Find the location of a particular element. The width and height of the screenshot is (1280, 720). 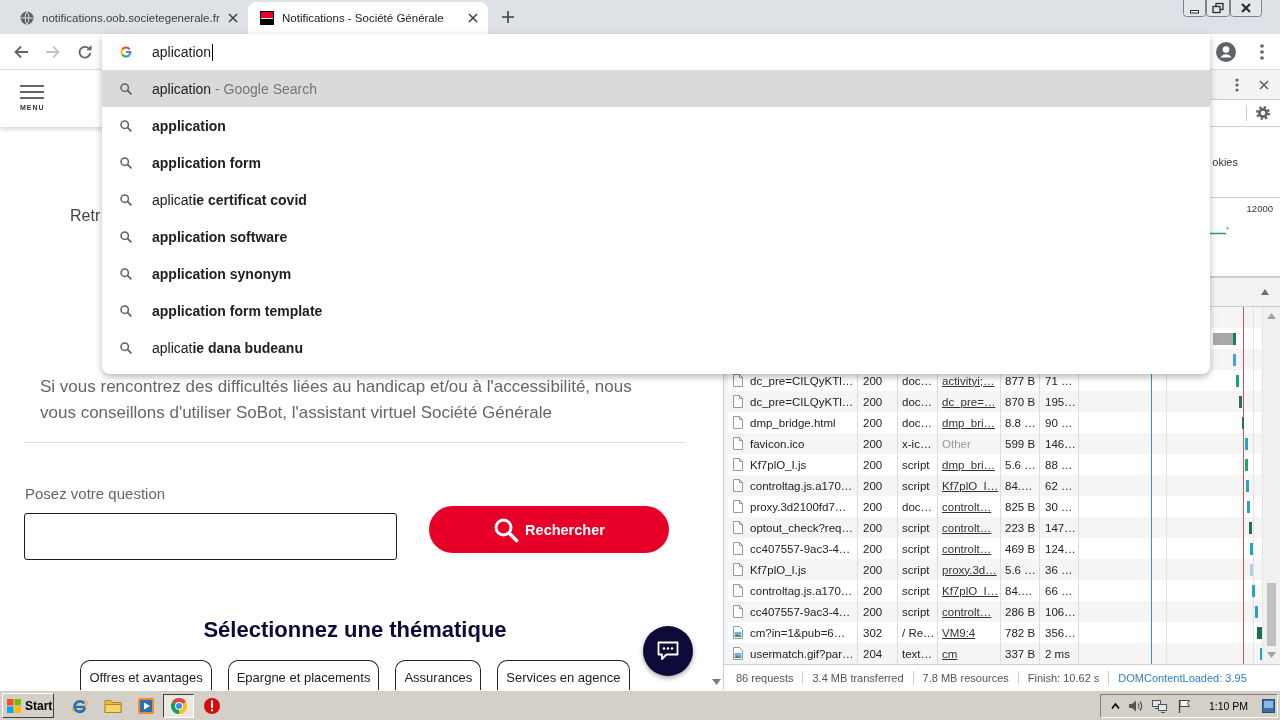

suggestion-item: aplicatie dana budeanu is located at coordinates (656, 347).